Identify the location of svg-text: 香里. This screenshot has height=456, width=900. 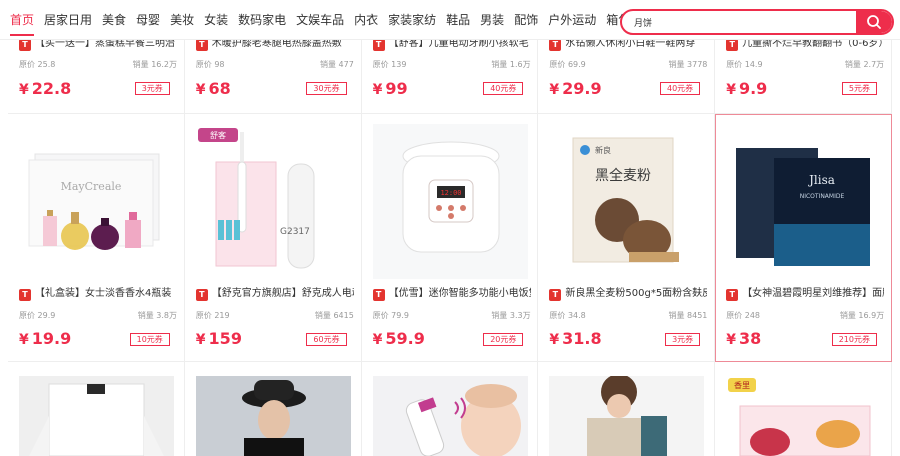
(742, 385).